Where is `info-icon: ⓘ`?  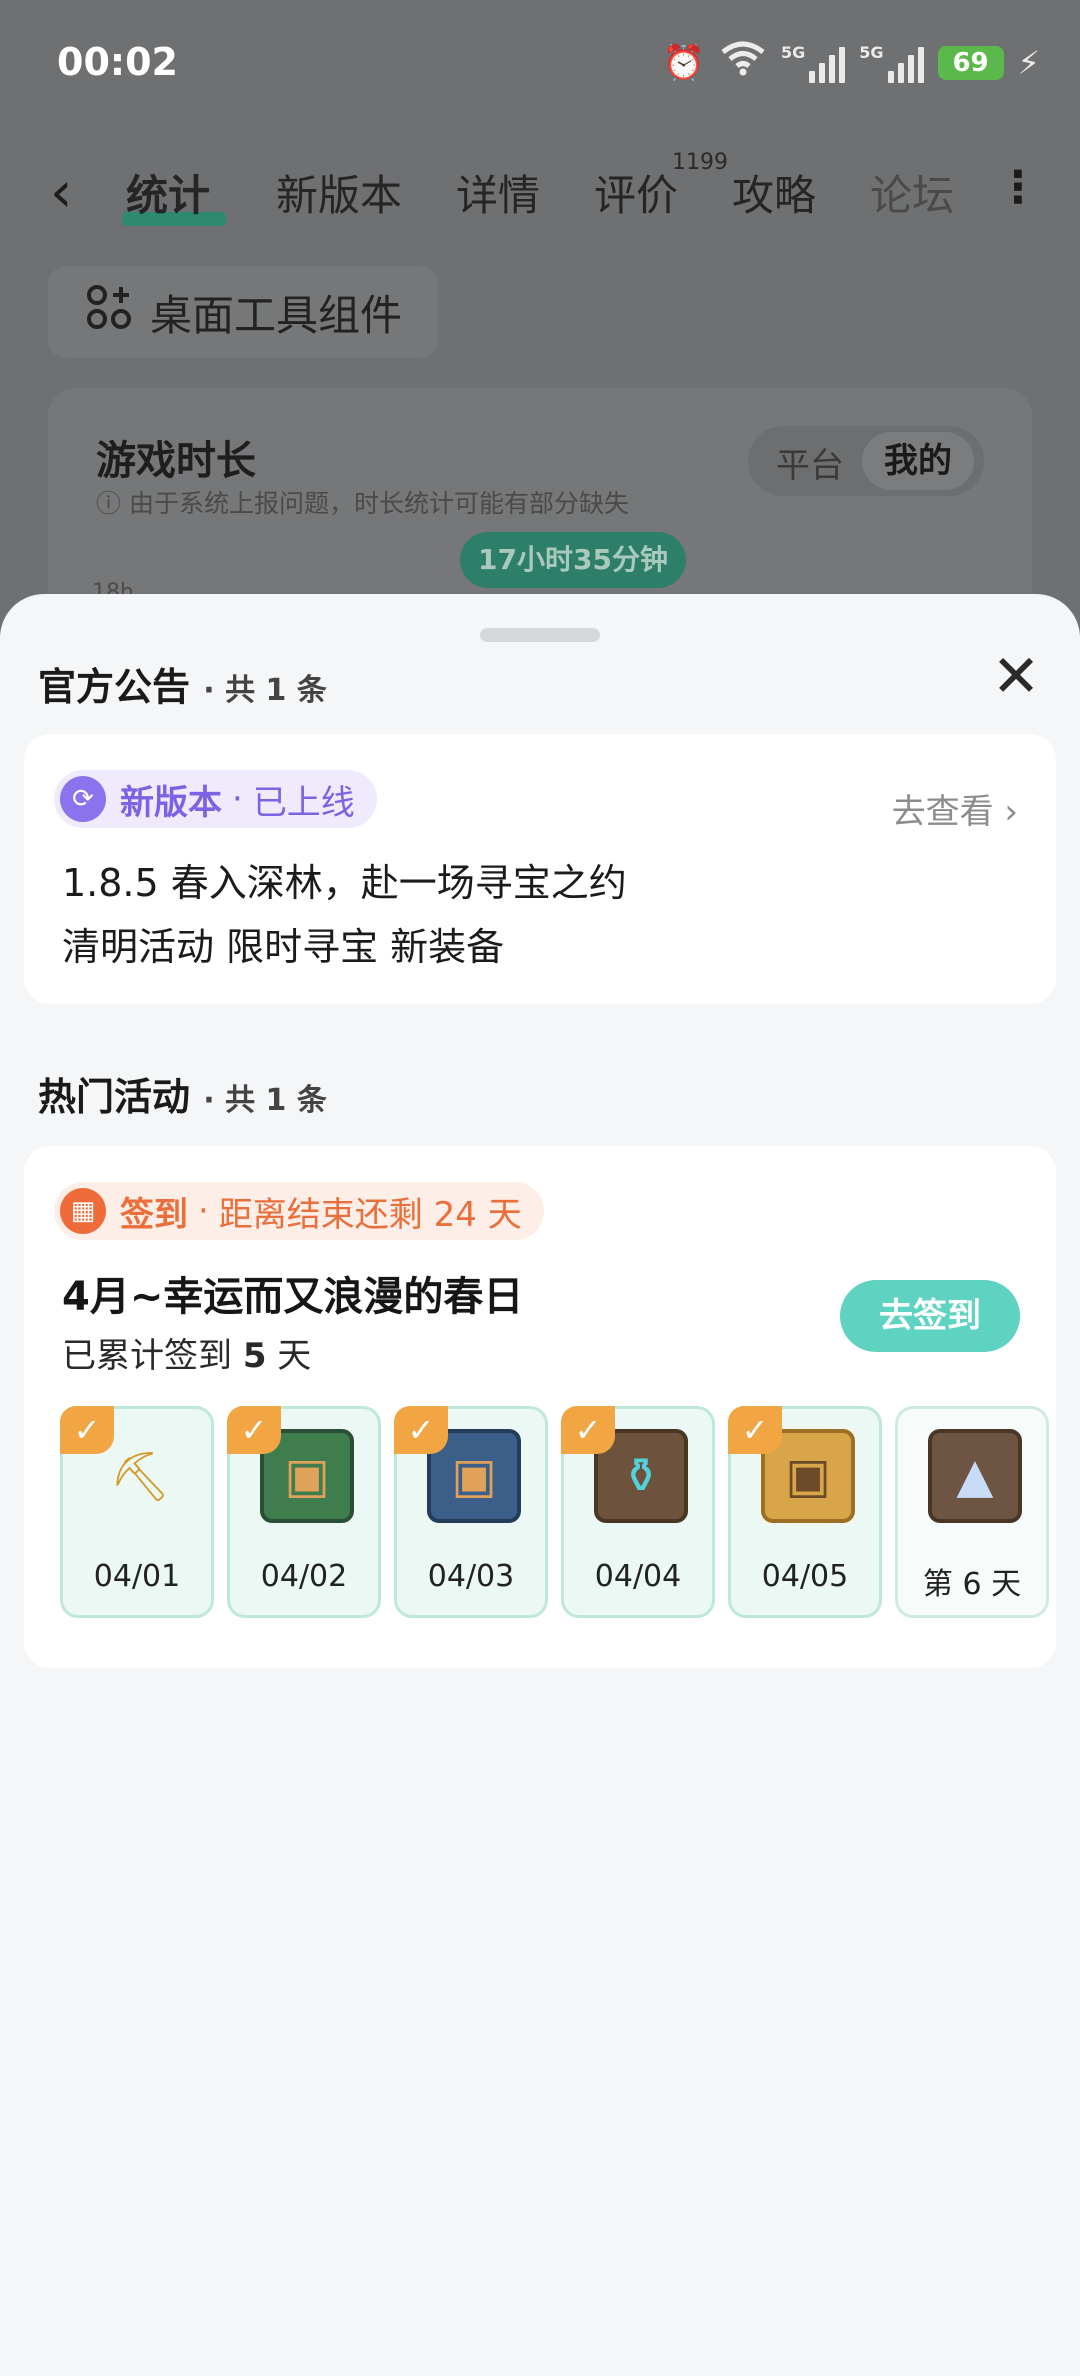
info-icon: ⓘ is located at coordinates (112, 503).